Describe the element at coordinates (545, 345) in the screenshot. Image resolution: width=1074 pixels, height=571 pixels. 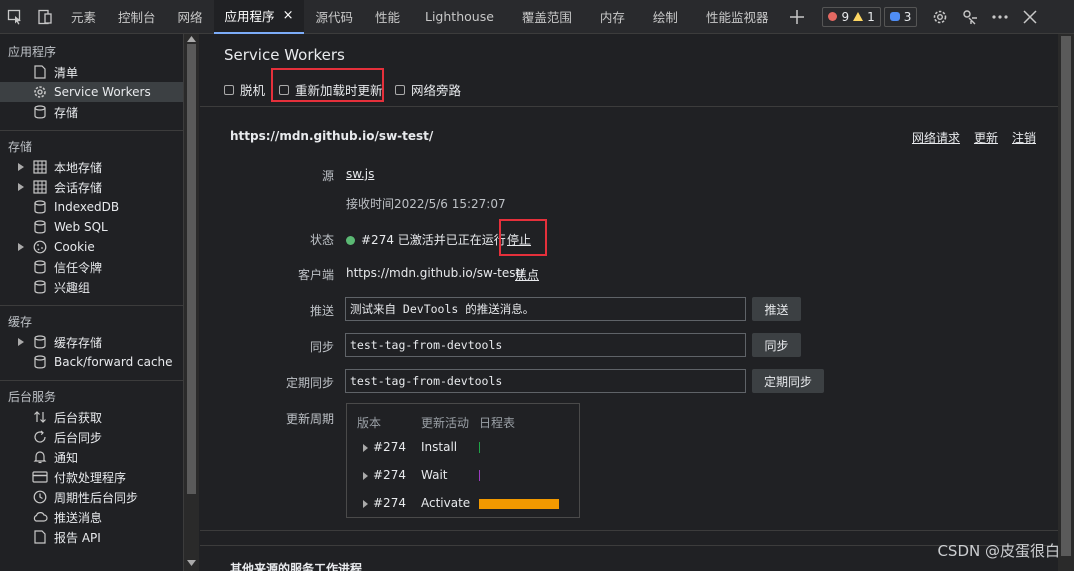
I see `sync-tag-input: test-tag-from-devtools` at that location.